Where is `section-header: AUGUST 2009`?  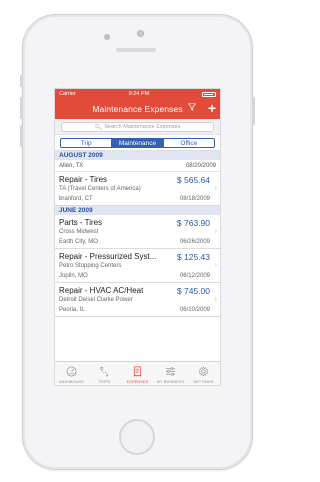 section-header: AUGUST 2009 is located at coordinates (137, 155).